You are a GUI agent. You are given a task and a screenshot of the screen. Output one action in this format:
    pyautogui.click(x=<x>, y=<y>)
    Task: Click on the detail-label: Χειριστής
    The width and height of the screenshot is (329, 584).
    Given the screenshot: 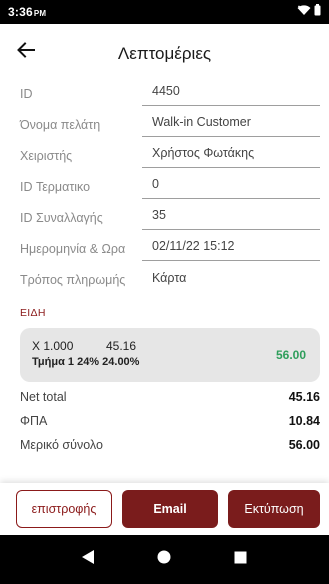 What is the action you would take?
    pyautogui.click(x=46, y=156)
    